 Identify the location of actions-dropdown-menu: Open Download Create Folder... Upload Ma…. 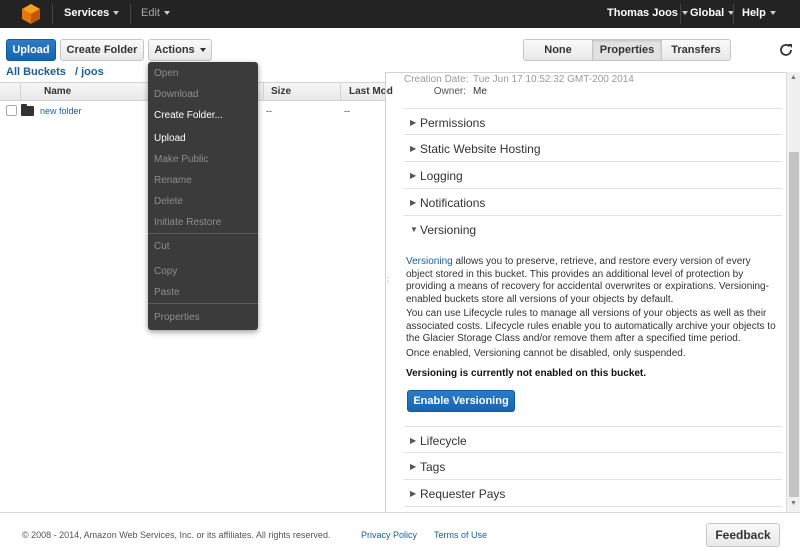
(203, 196).